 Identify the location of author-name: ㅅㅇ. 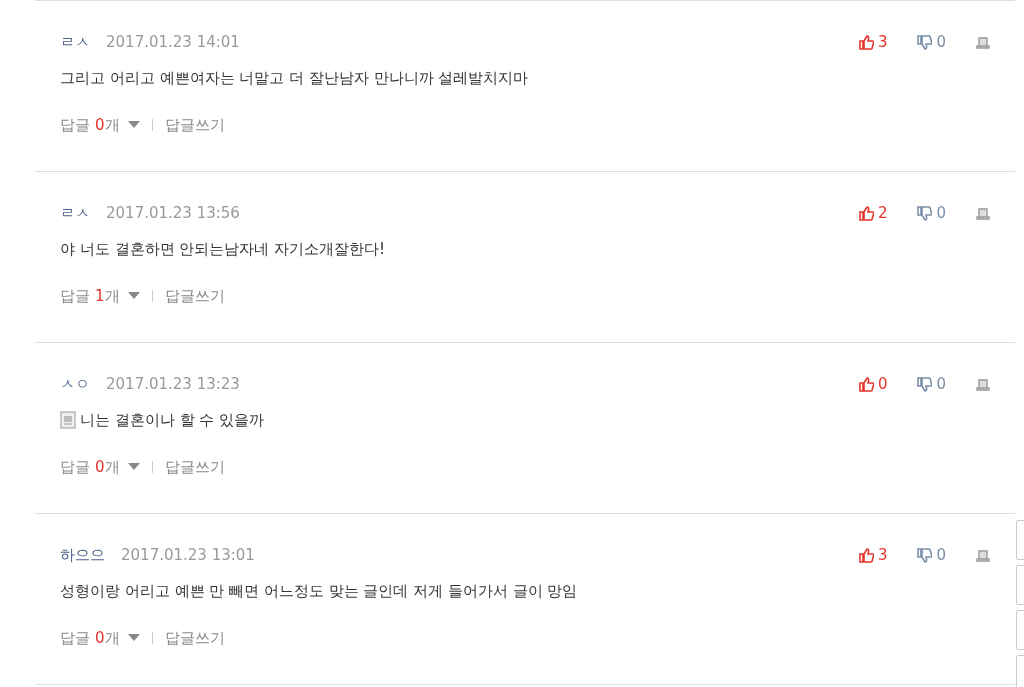
(75, 384).